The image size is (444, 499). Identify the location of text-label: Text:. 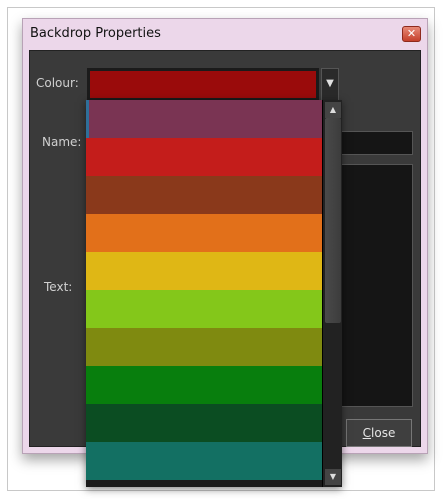
(58, 287).